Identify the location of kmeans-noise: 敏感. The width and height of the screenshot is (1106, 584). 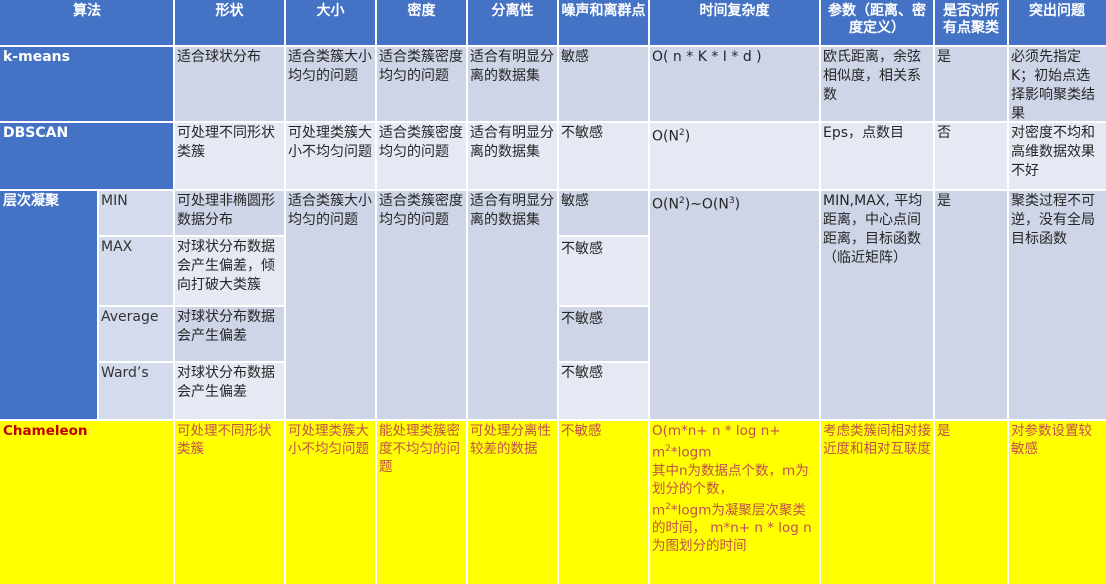
(603, 84).